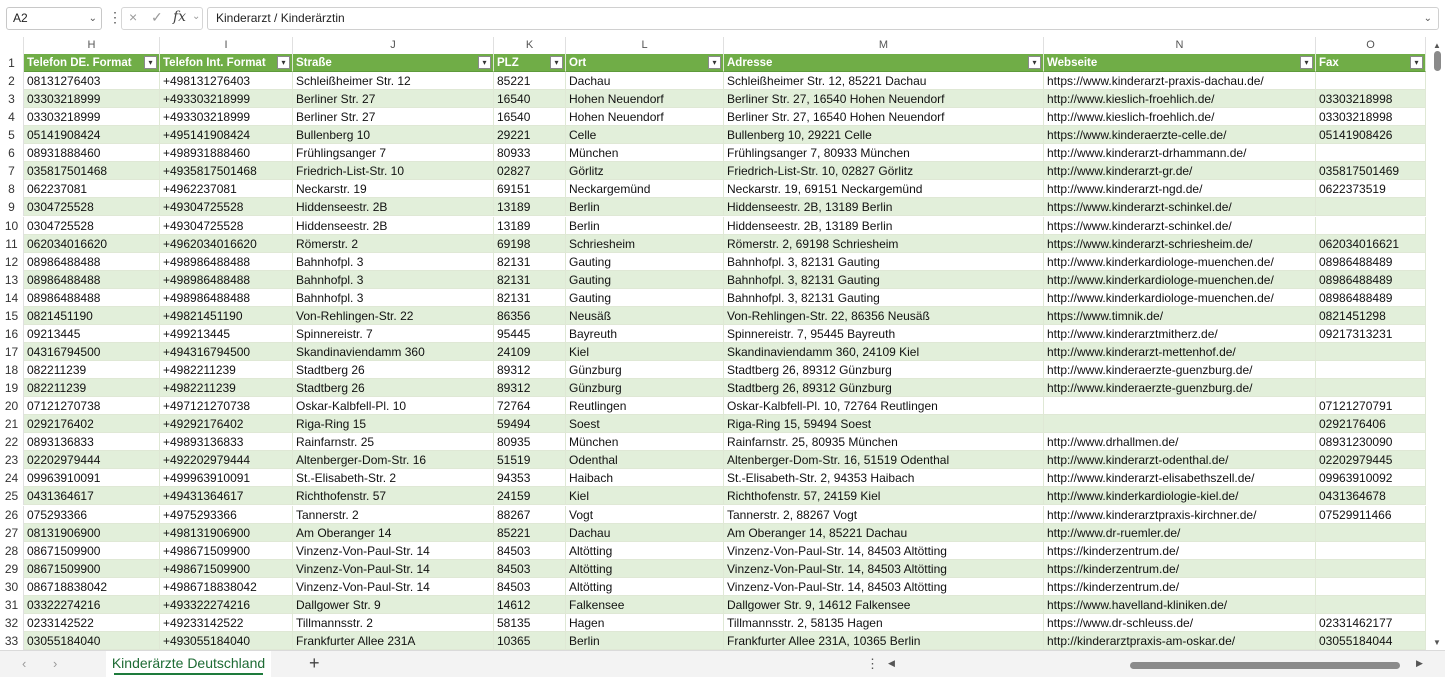 The width and height of the screenshot is (1445, 677). What do you see at coordinates (530, 81) in the screenshot?
I see `cell-plz: 85221` at bounding box center [530, 81].